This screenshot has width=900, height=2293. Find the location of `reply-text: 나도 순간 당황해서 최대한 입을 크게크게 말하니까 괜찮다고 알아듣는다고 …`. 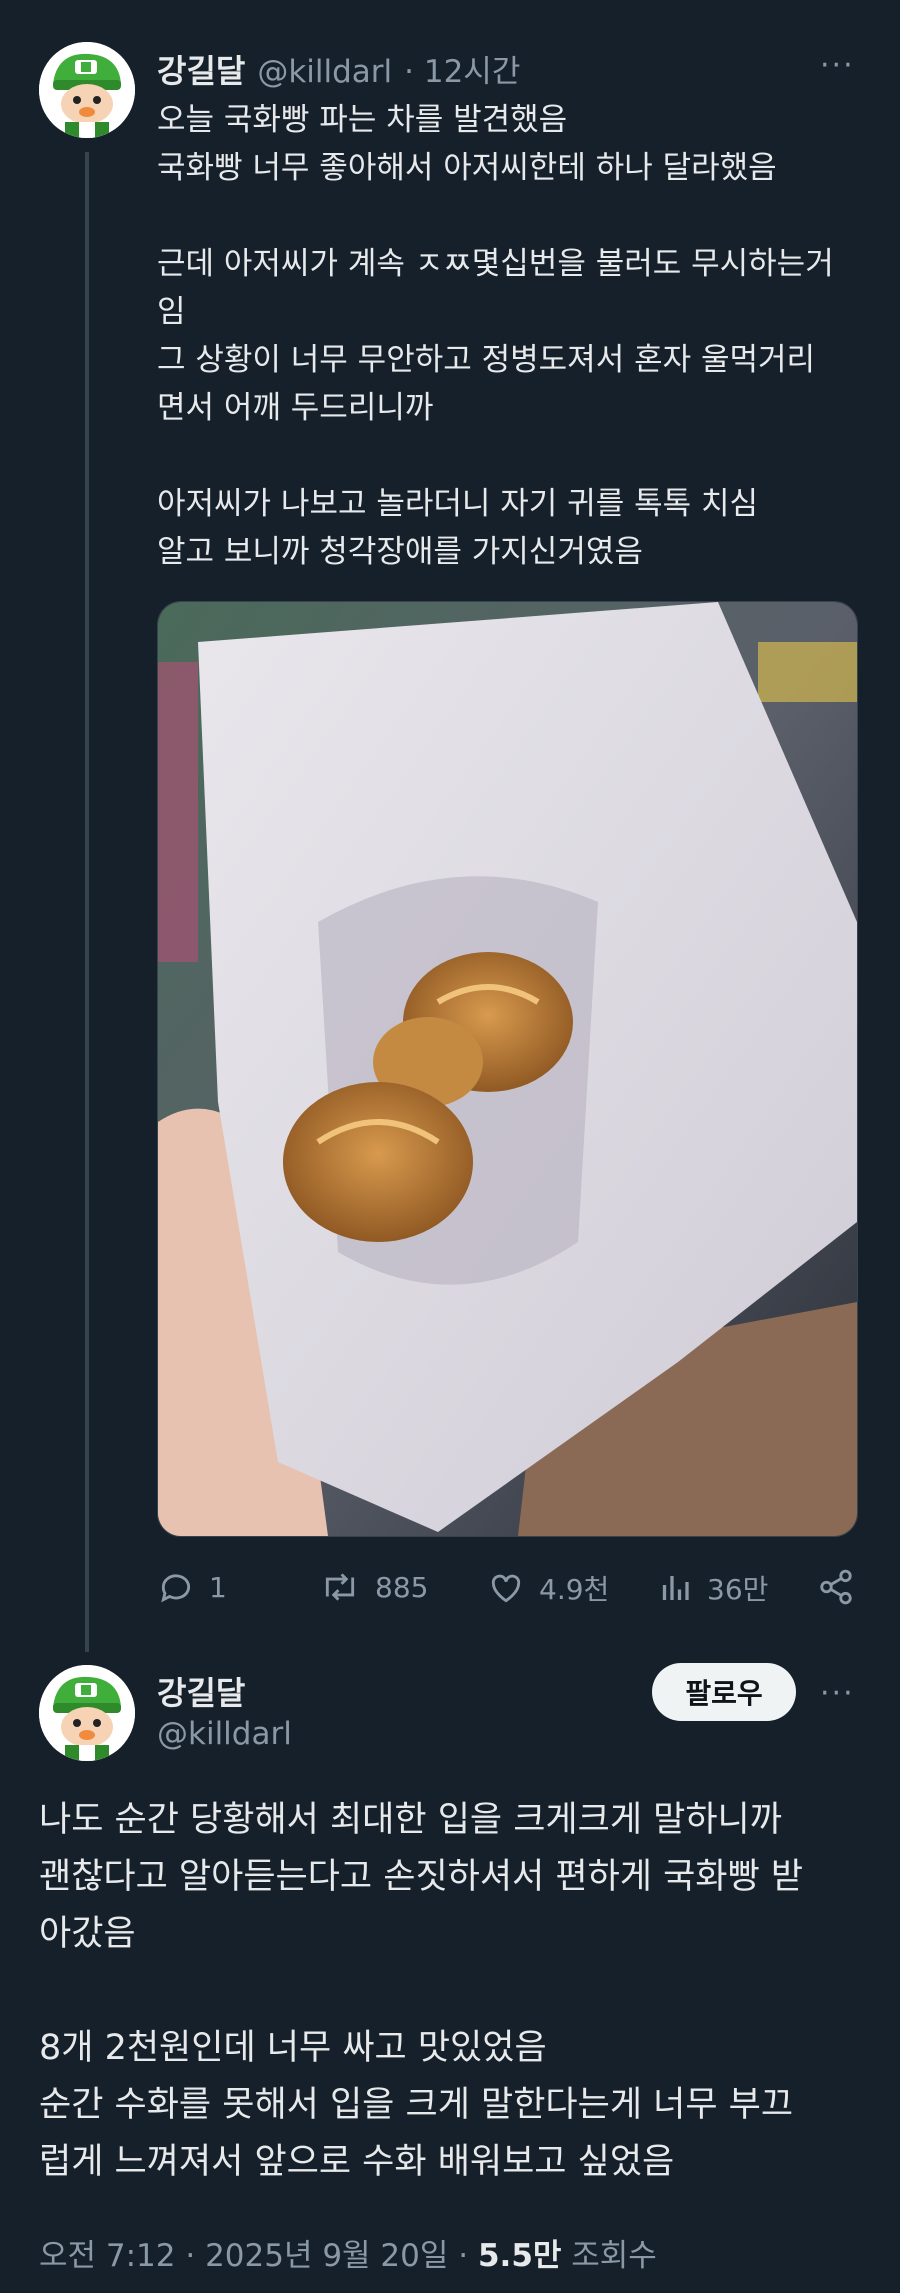

reply-text: 나도 순간 당황해서 최대한 입을 크게크게 말하니까 괜찮다고 알아듣는다고 … is located at coordinates (421, 1991).